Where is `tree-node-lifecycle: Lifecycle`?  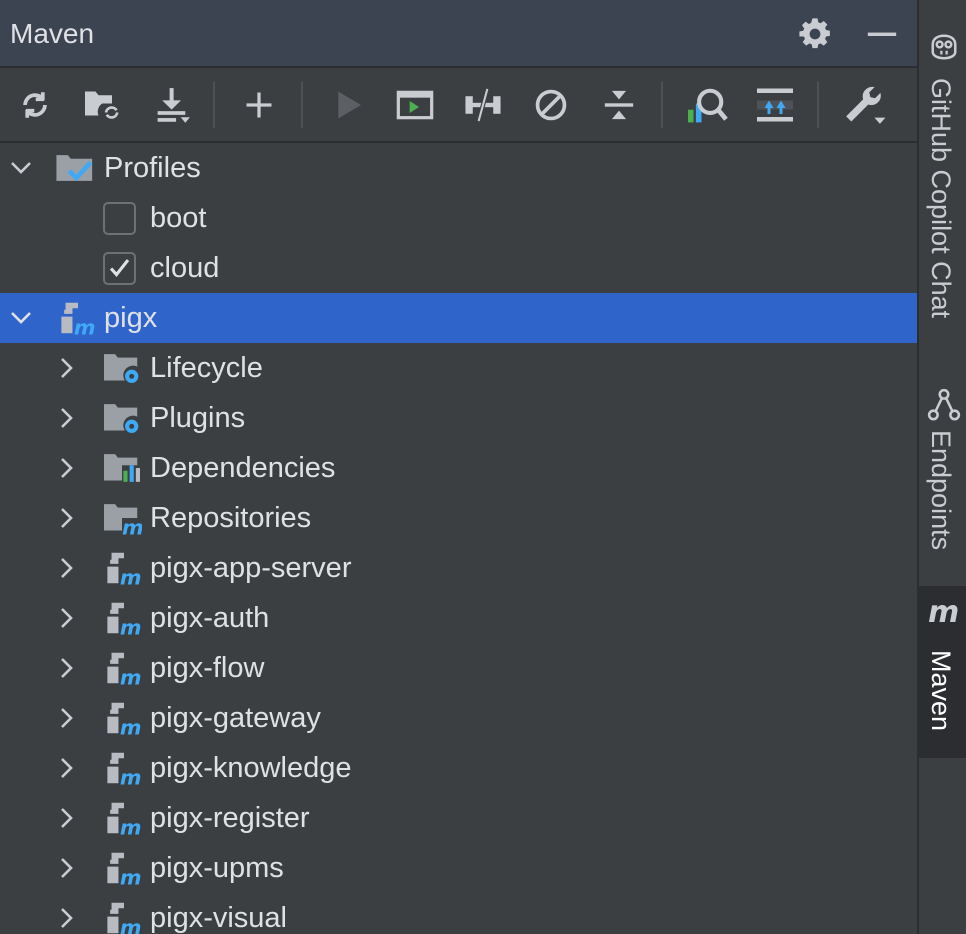 tree-node-lifecycle: Lifecycle is located at coordinates (458, 368).